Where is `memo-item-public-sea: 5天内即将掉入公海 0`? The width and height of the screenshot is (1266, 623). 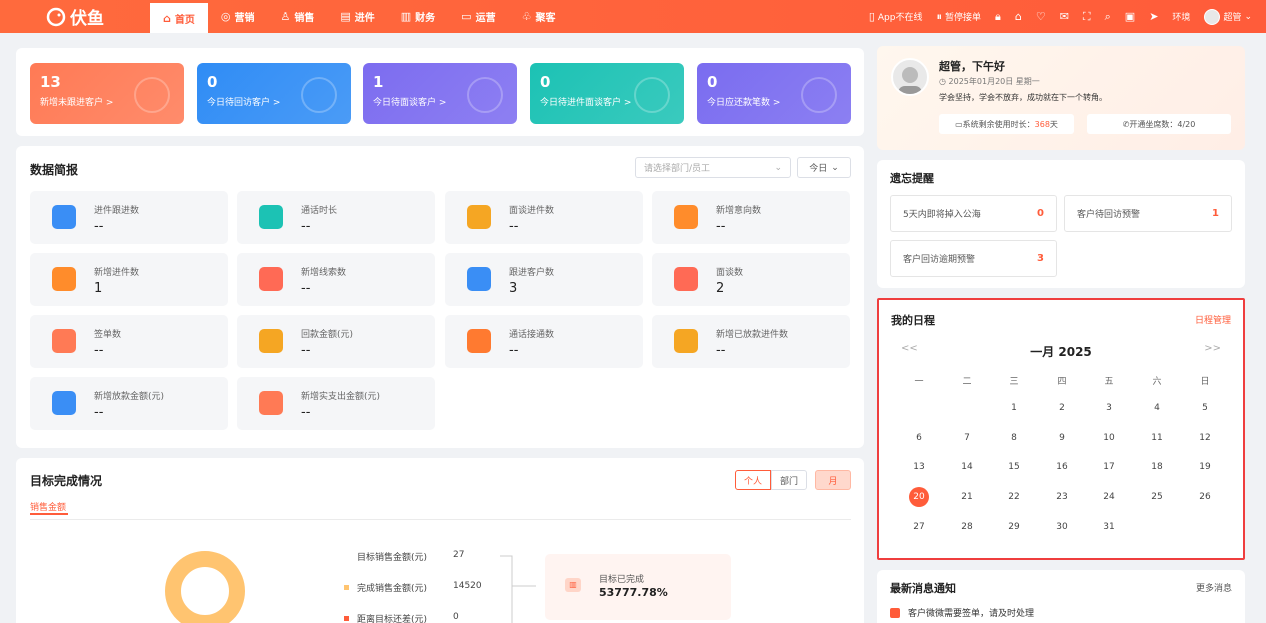
memo-item-public-sea: 5天内即将掉入公海 0 is located at coordinates (973, 213).